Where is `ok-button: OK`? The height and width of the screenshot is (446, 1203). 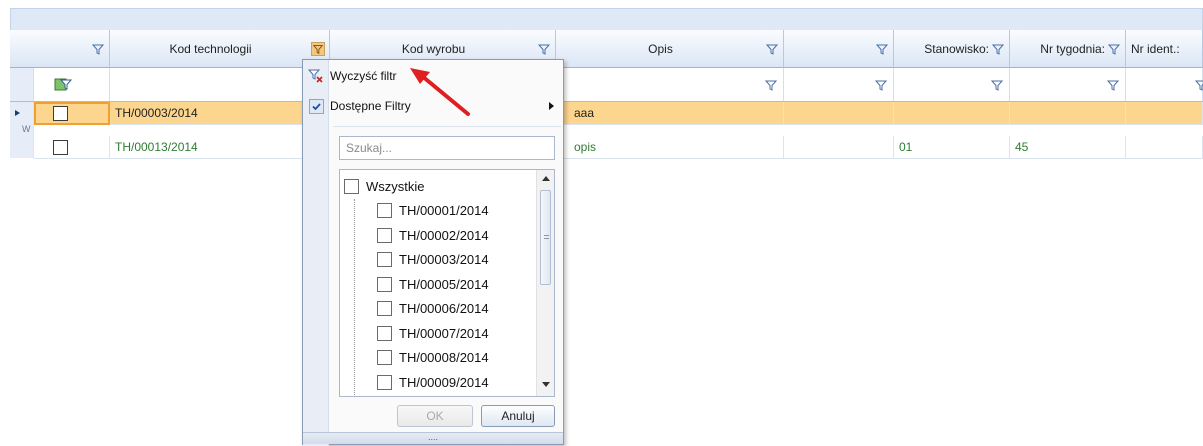
ok-button: OK is located at coordinates (435, 416).